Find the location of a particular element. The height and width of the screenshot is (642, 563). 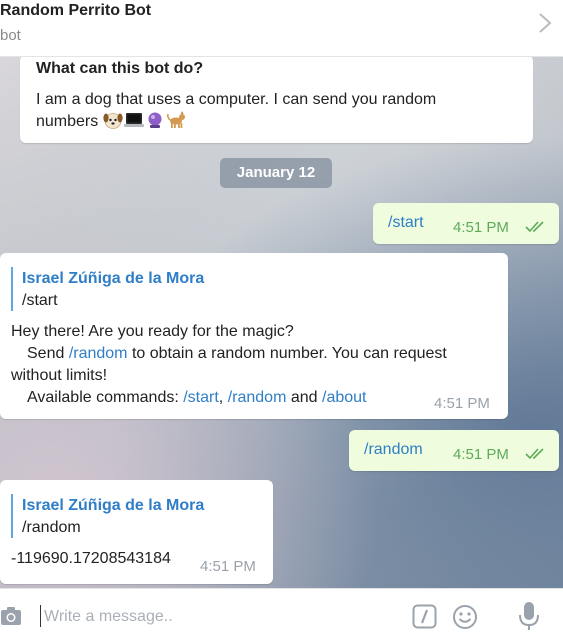

outgoing-message: /random 4:51 PM is located at coordinates (454, 450).